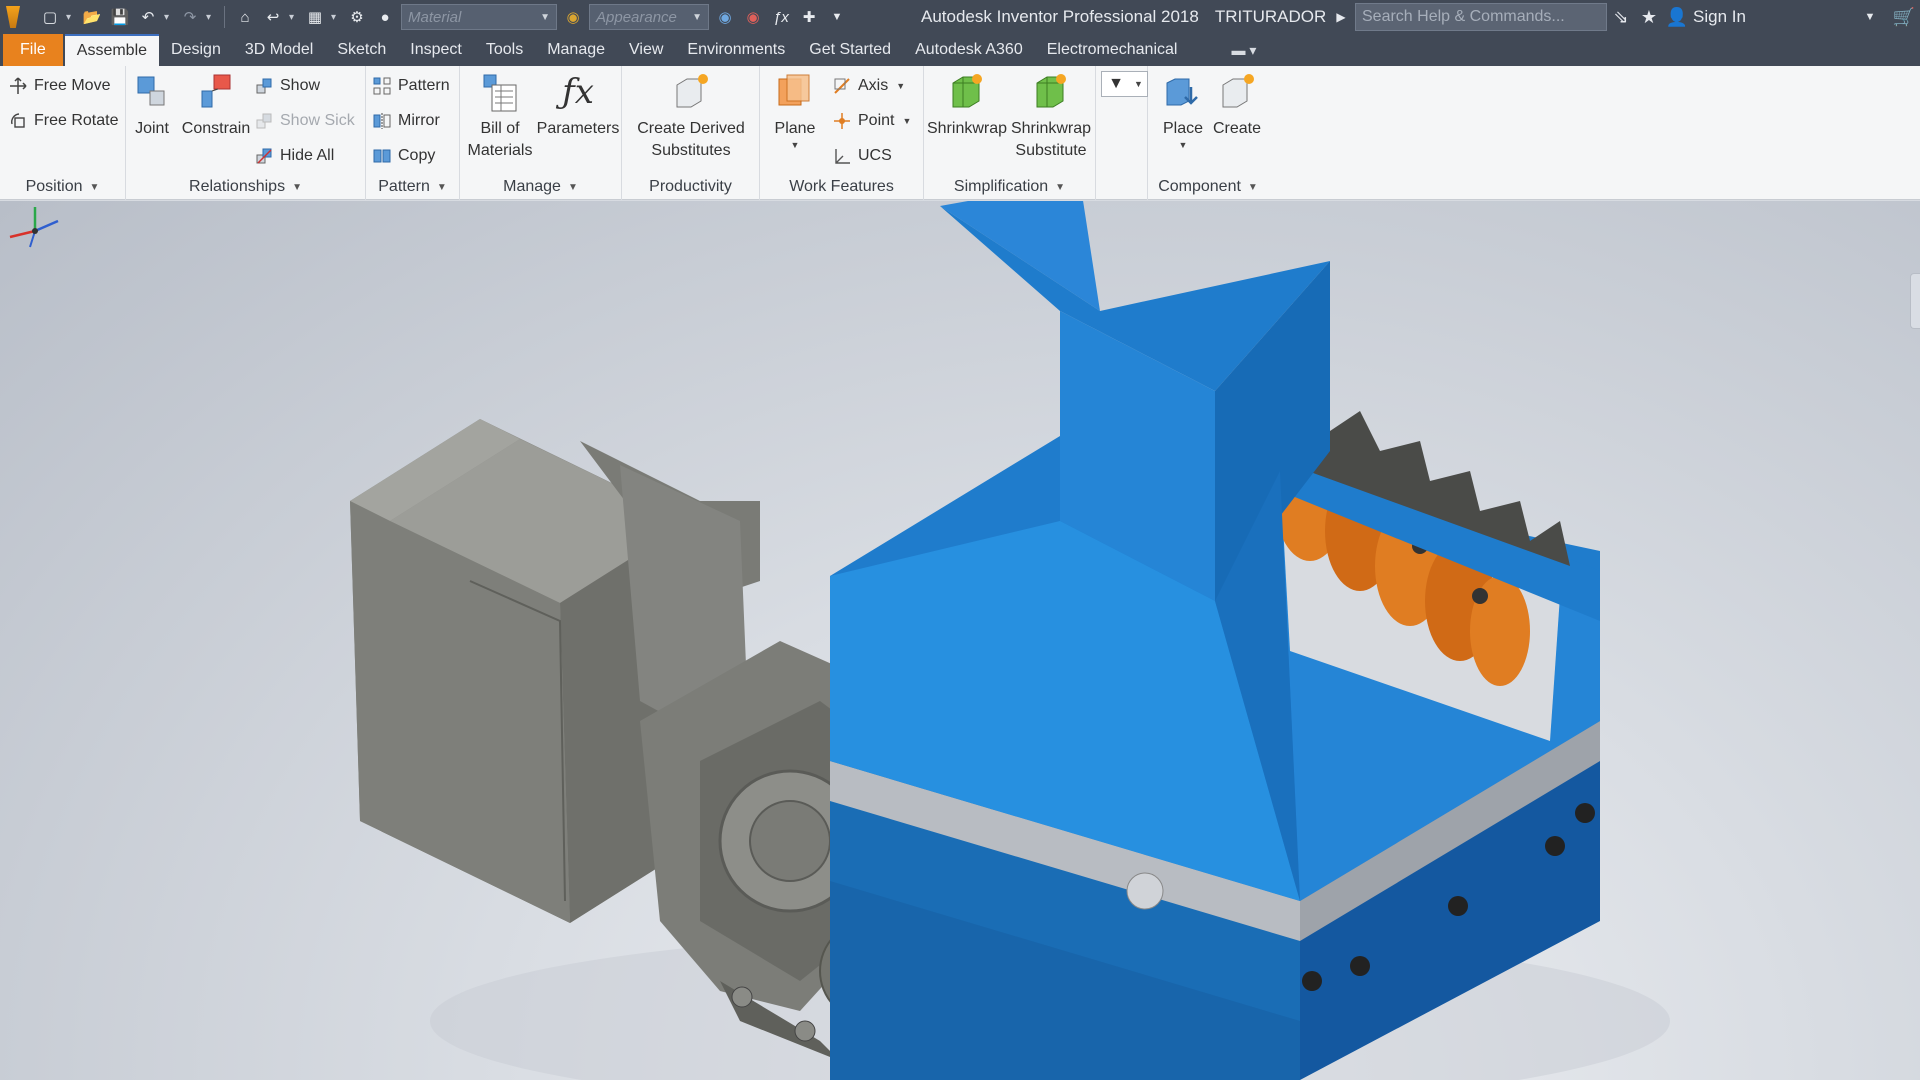 This screenshot has height=1080, width=1920. What do you see at coordinates (50, 17) in the screenshot?
I see `new-icon: ▢` at bounding box center [50, 17].